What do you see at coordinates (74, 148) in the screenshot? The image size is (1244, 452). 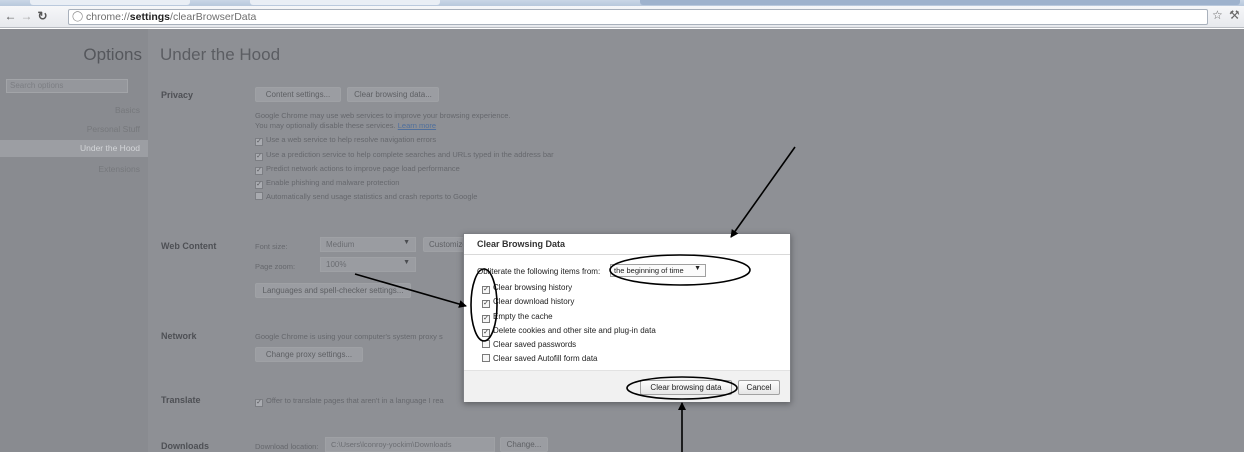 I see `sidebar-item-under-the-hood: Under the Hood` at bounding box center [74, 148].